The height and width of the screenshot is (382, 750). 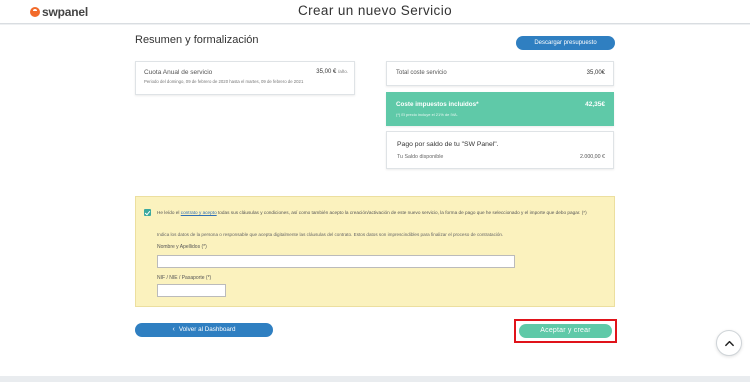 What do you see at coordinates (184, 278) in the screenshot?
I see `id-document-label: NIF / NIE / Pasaporte (*)` at bounding box center [184, 278].